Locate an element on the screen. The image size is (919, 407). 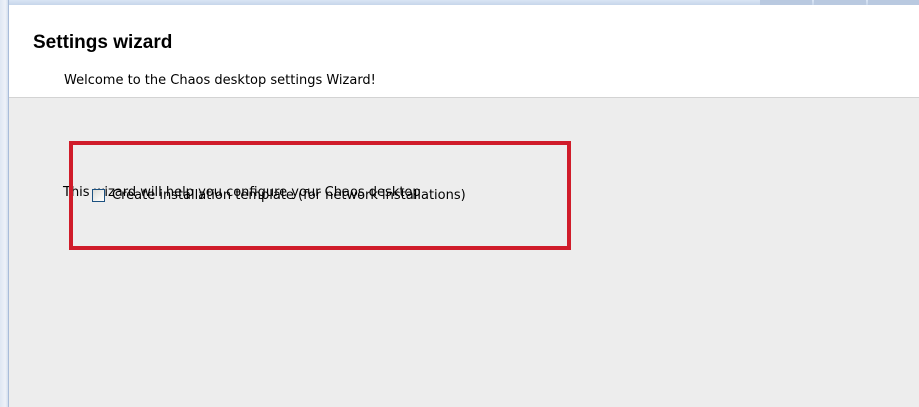
wizard-title: Settings wizard is located at coordinates (103, 42).